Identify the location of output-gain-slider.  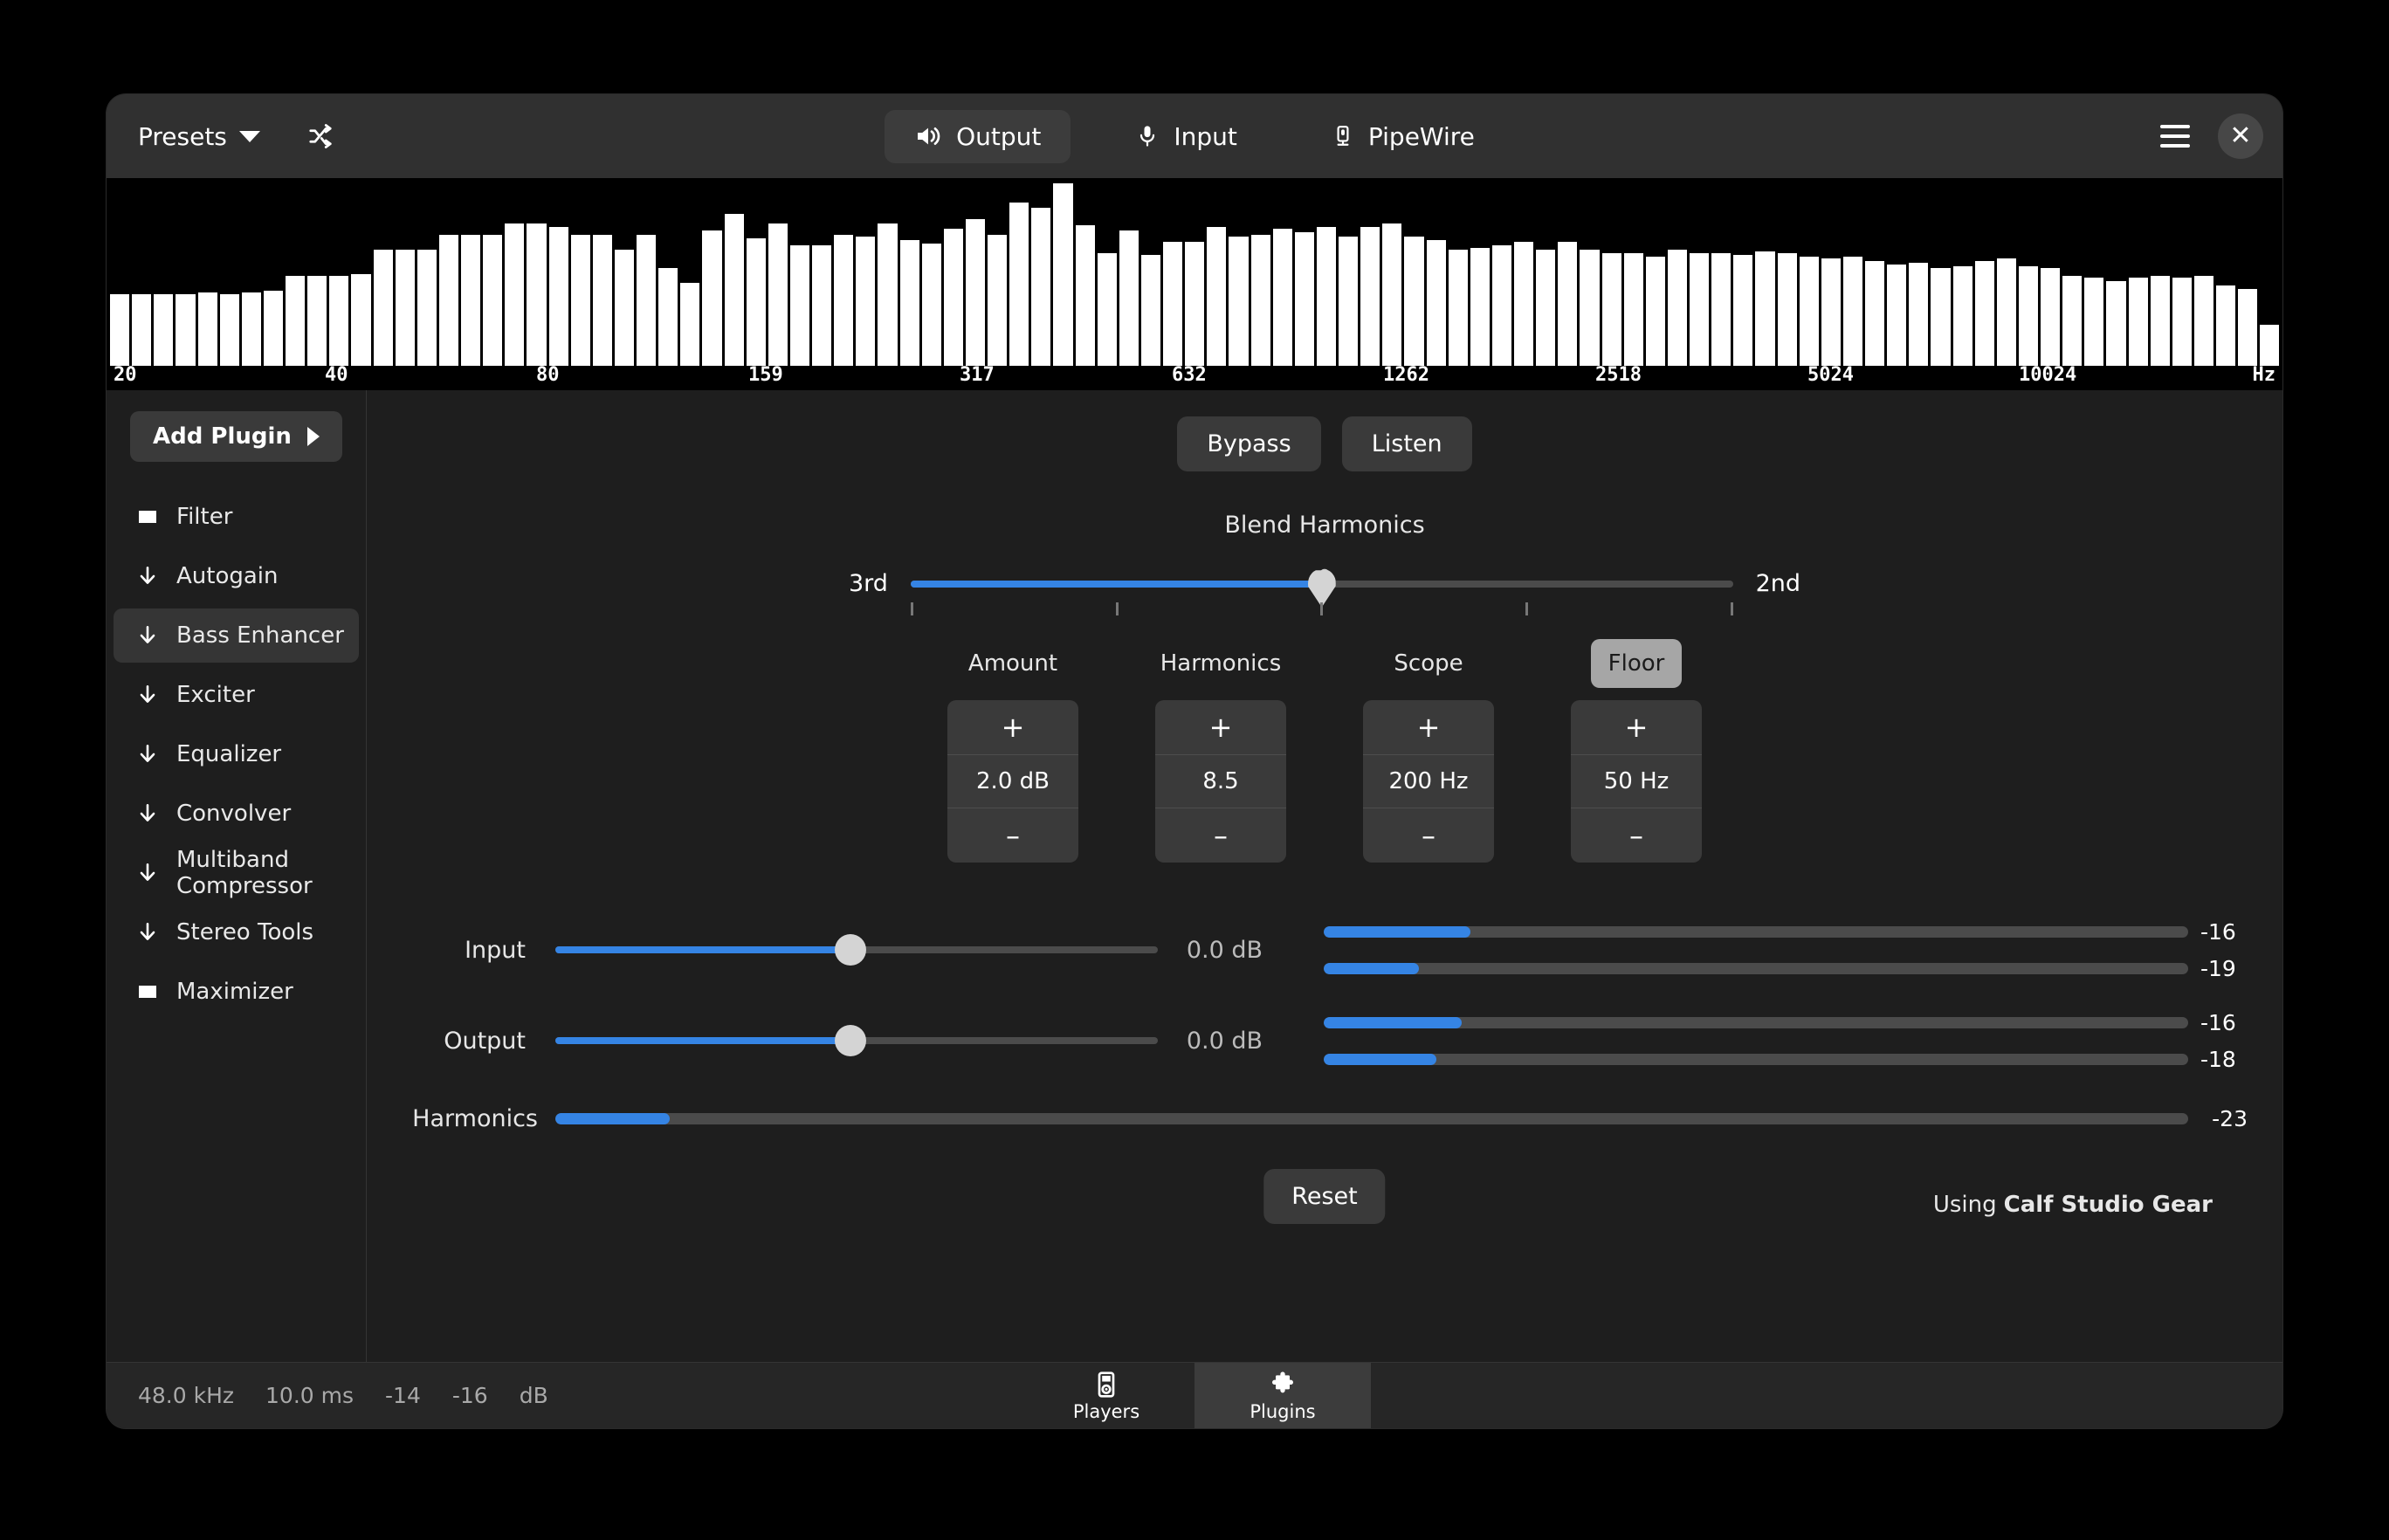
(856, 1041).